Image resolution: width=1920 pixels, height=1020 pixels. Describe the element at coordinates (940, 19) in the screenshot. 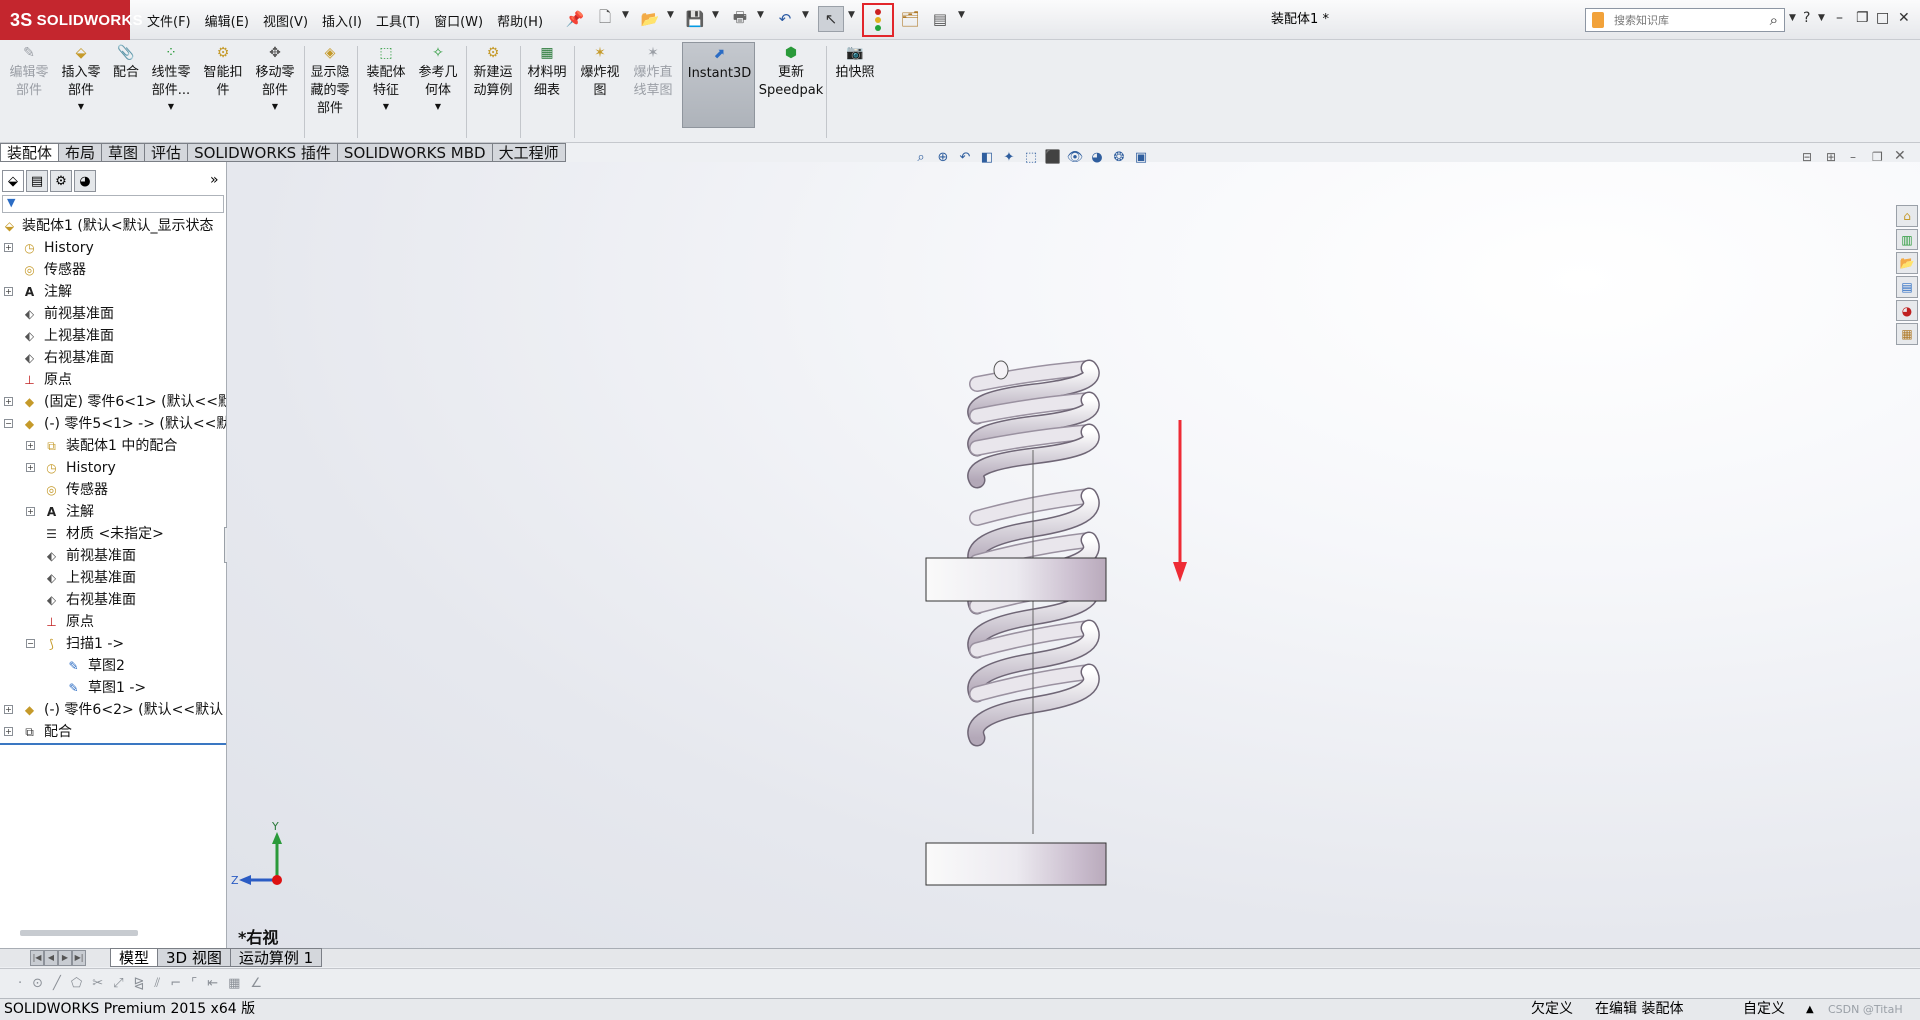

I see `options-icon: ▤` at that location.